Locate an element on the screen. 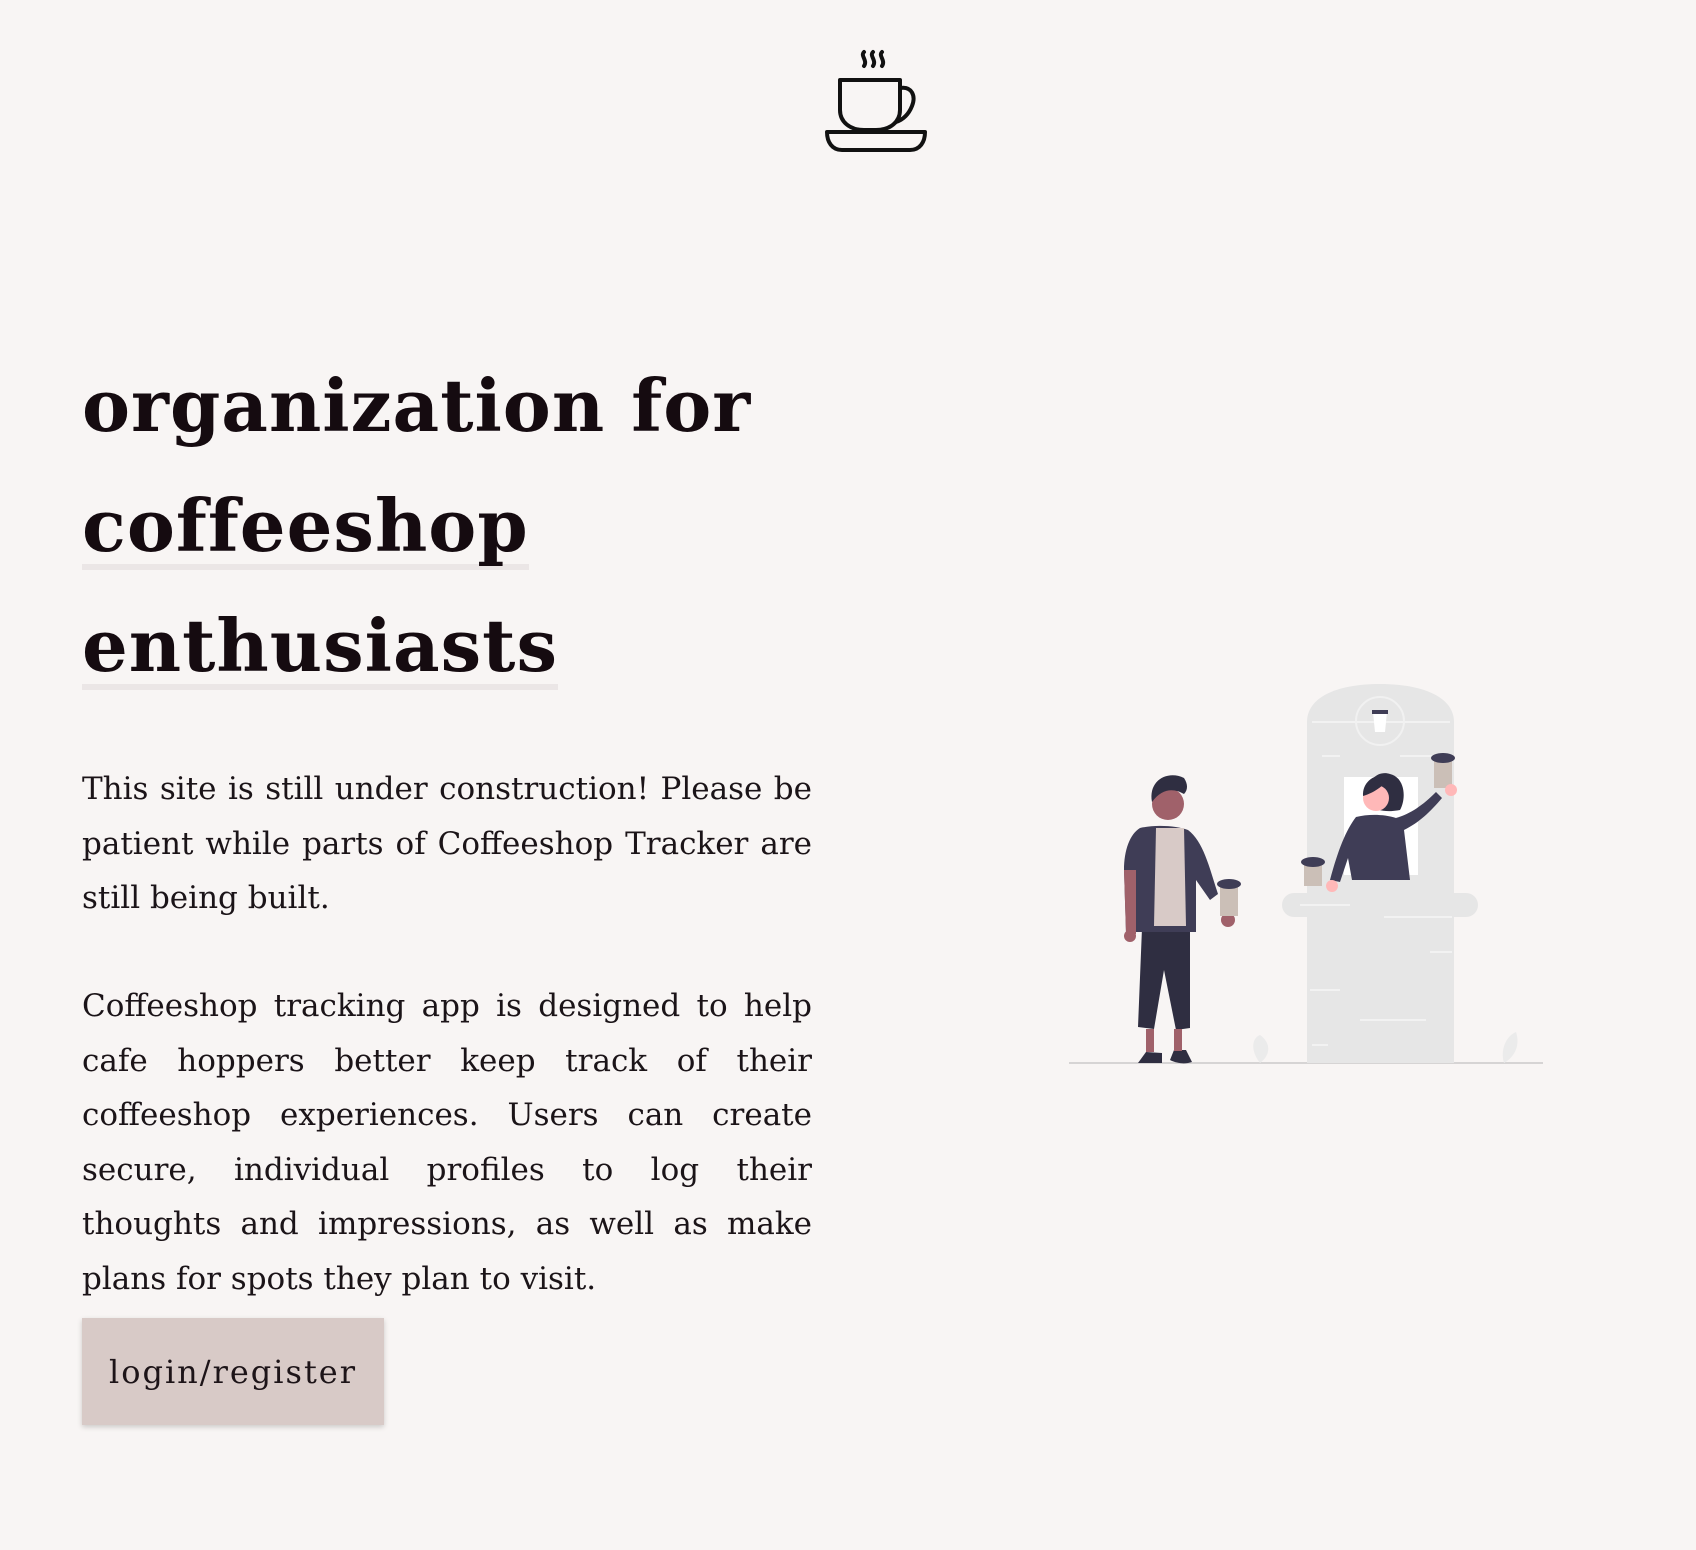 The height and width of the screenshot is (1550, 1696). title-line-3: enthusiasts is located at coordinates (320, 646).